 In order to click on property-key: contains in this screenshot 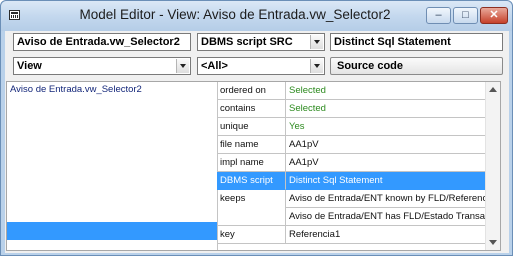, I will do `click(251, 109)`.